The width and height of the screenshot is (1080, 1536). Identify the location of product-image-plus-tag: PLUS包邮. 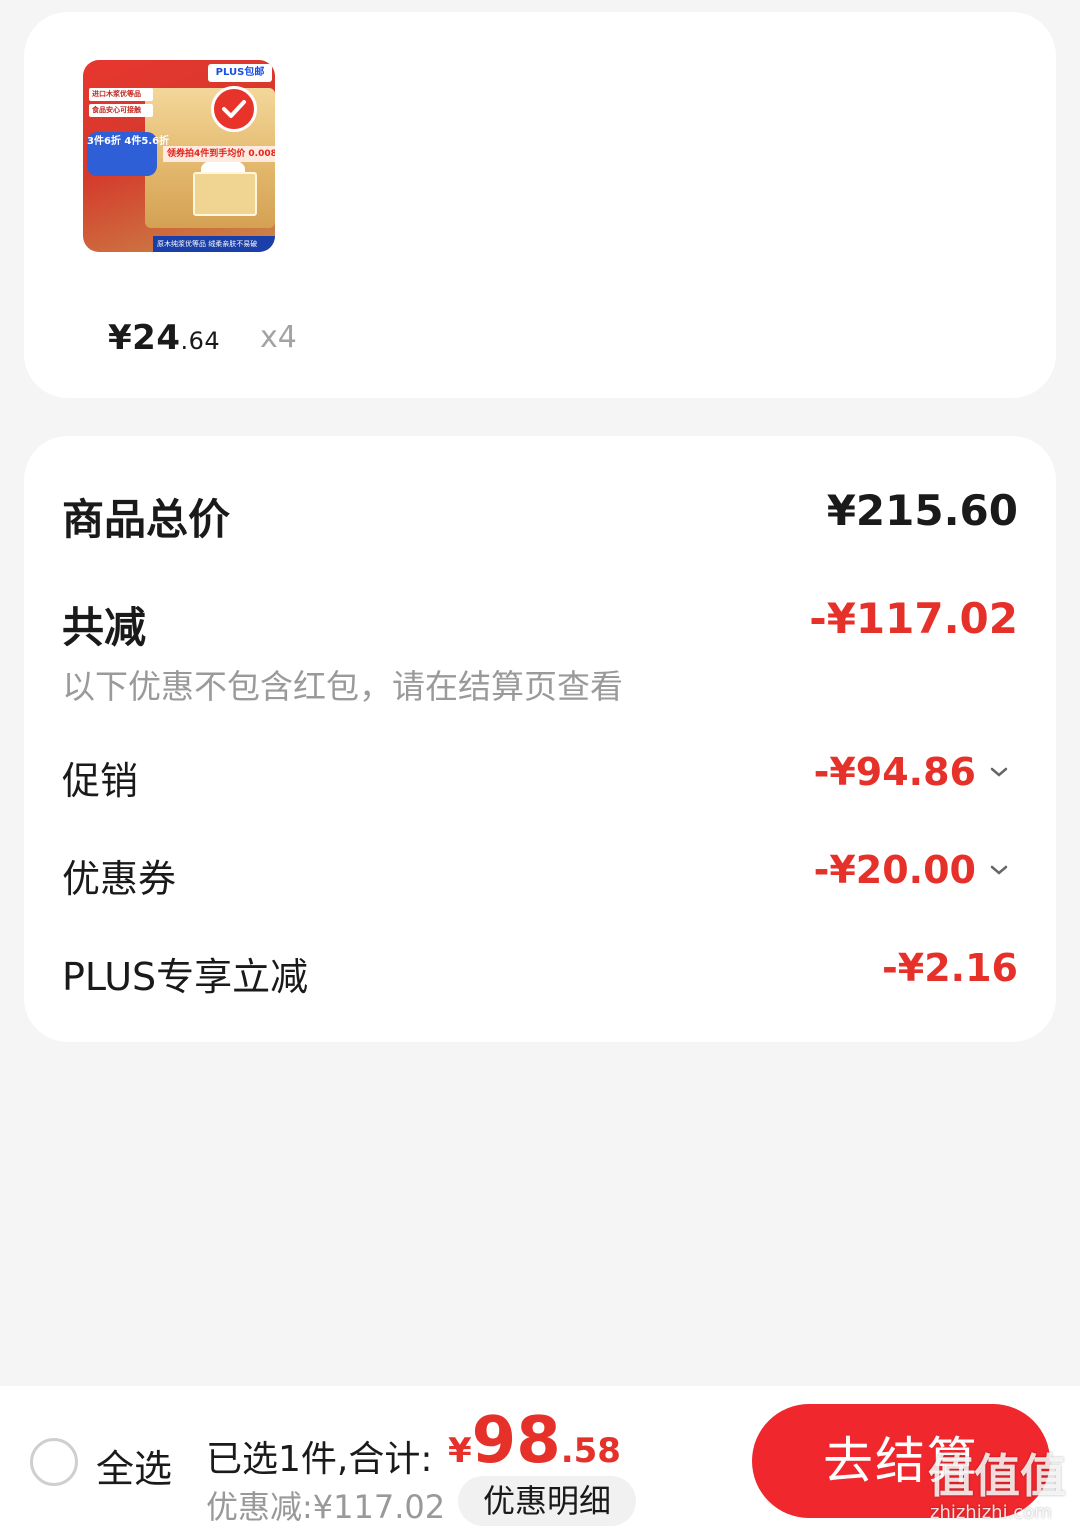
(240, 73).